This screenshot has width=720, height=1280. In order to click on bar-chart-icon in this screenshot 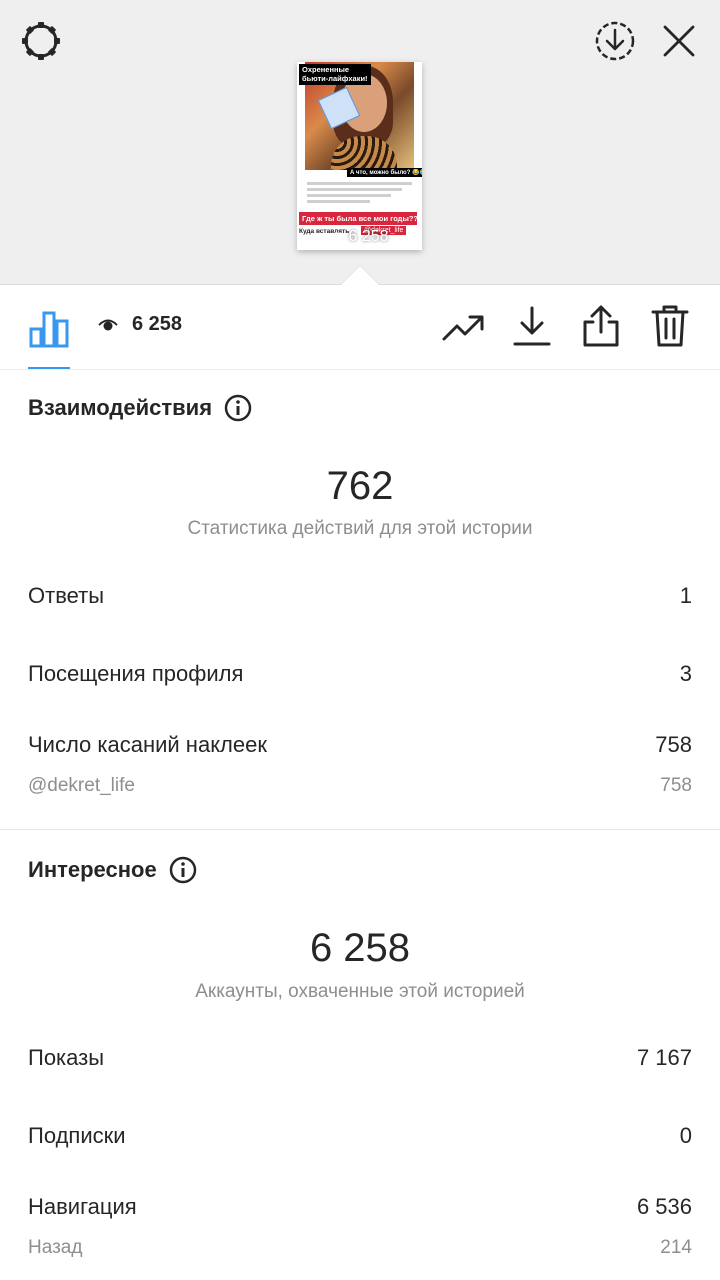, I will do `click(49, 328)`.